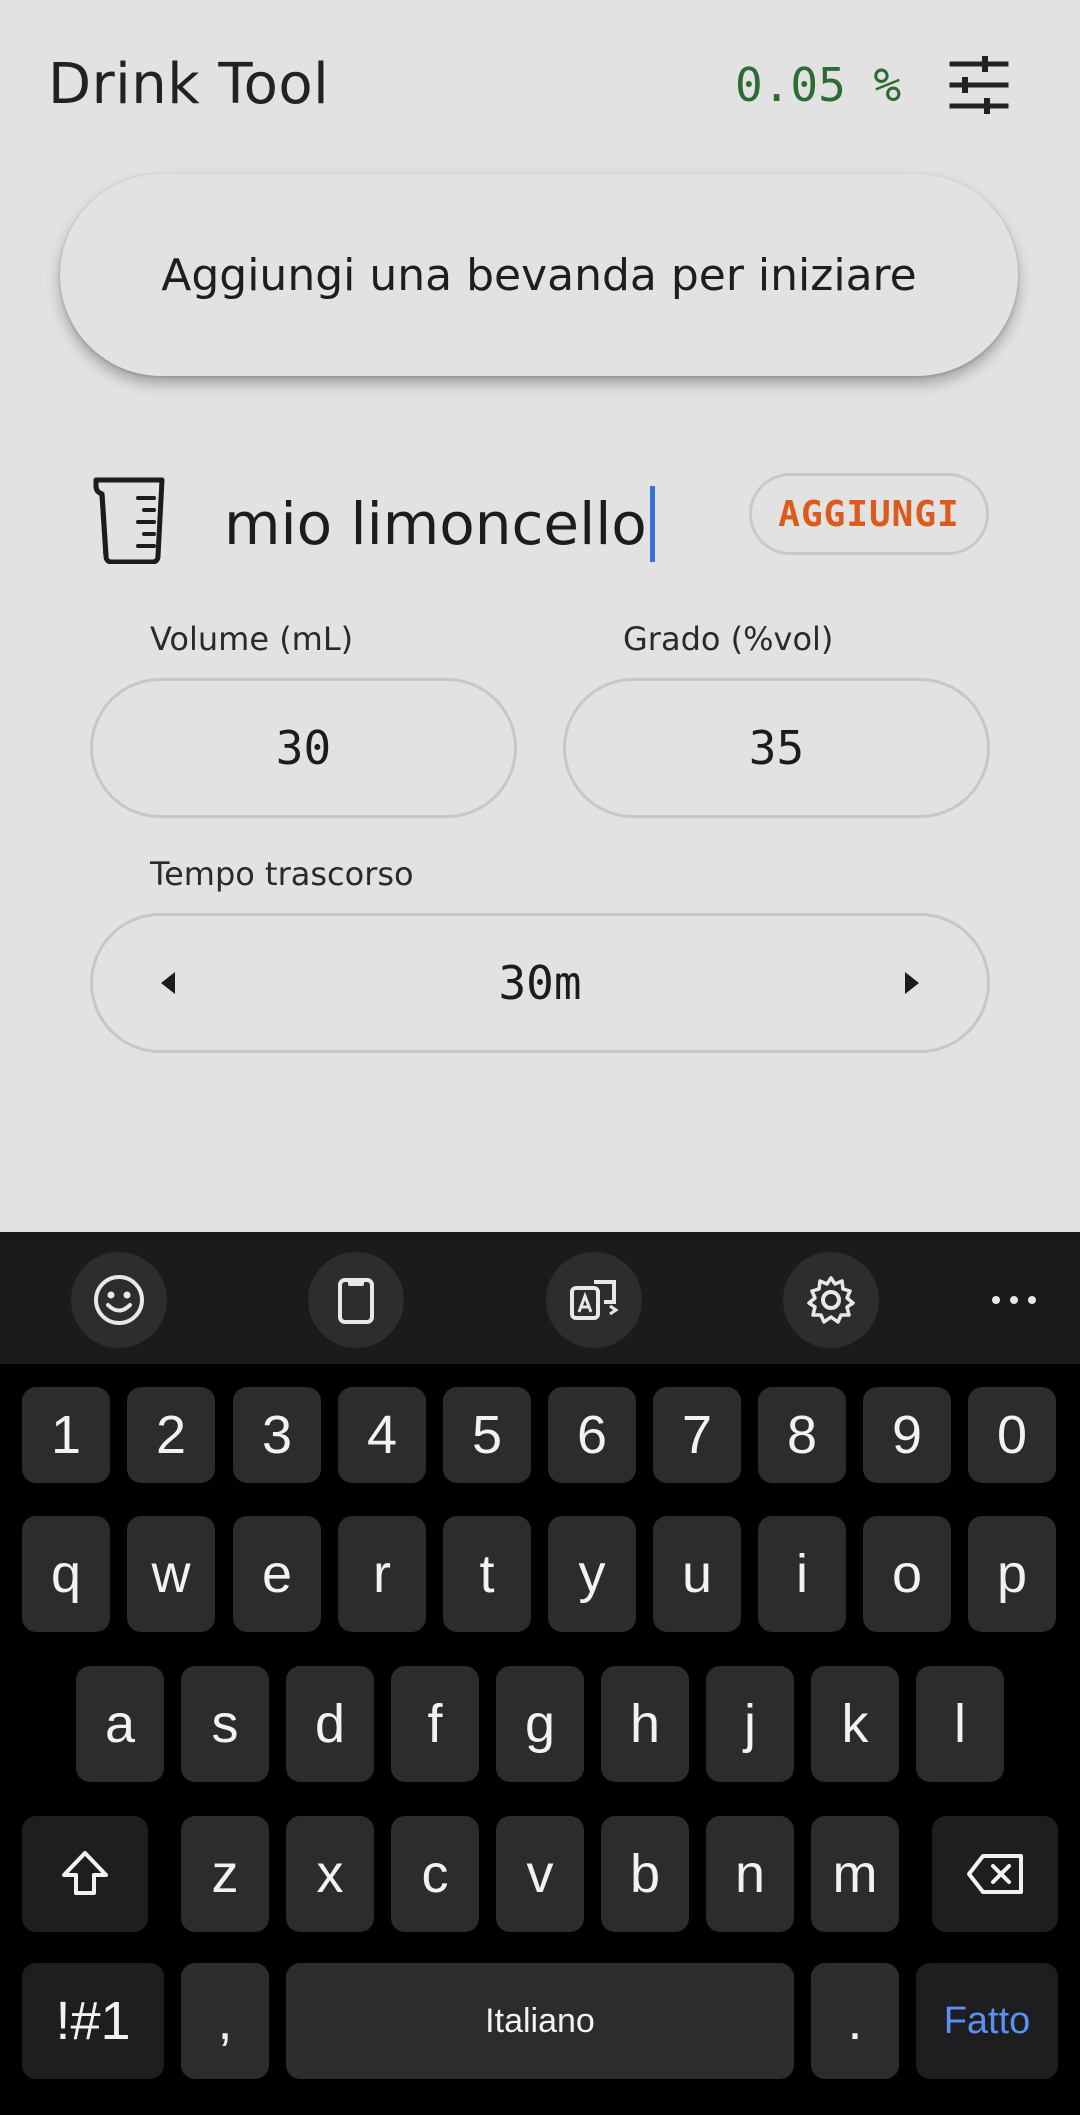 The height and width of the screenshot is (2115, 1080). What do you see at coordinates (750, 1724) in the screenshot?
I see `key-j: j` at bounding box center [750, 1724].